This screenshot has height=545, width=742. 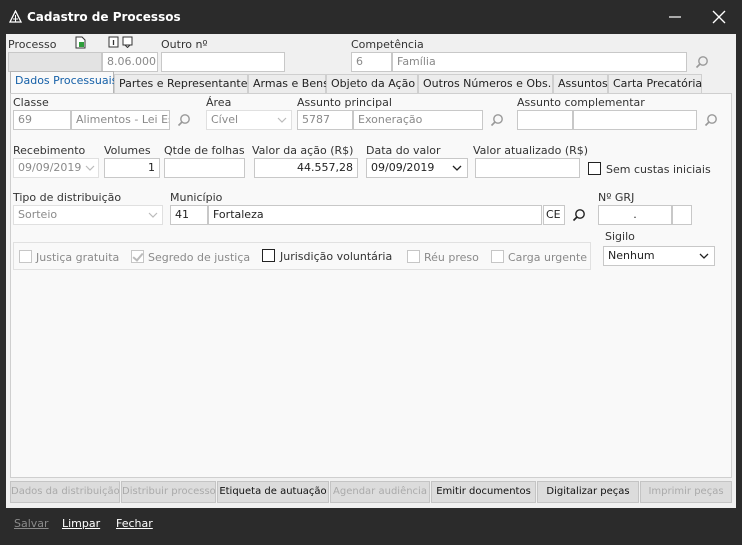 What do you see at coordinates (127, 150) in the screenshot?
I see `volumes-label: Volumes` at bounding box center [127, 150].